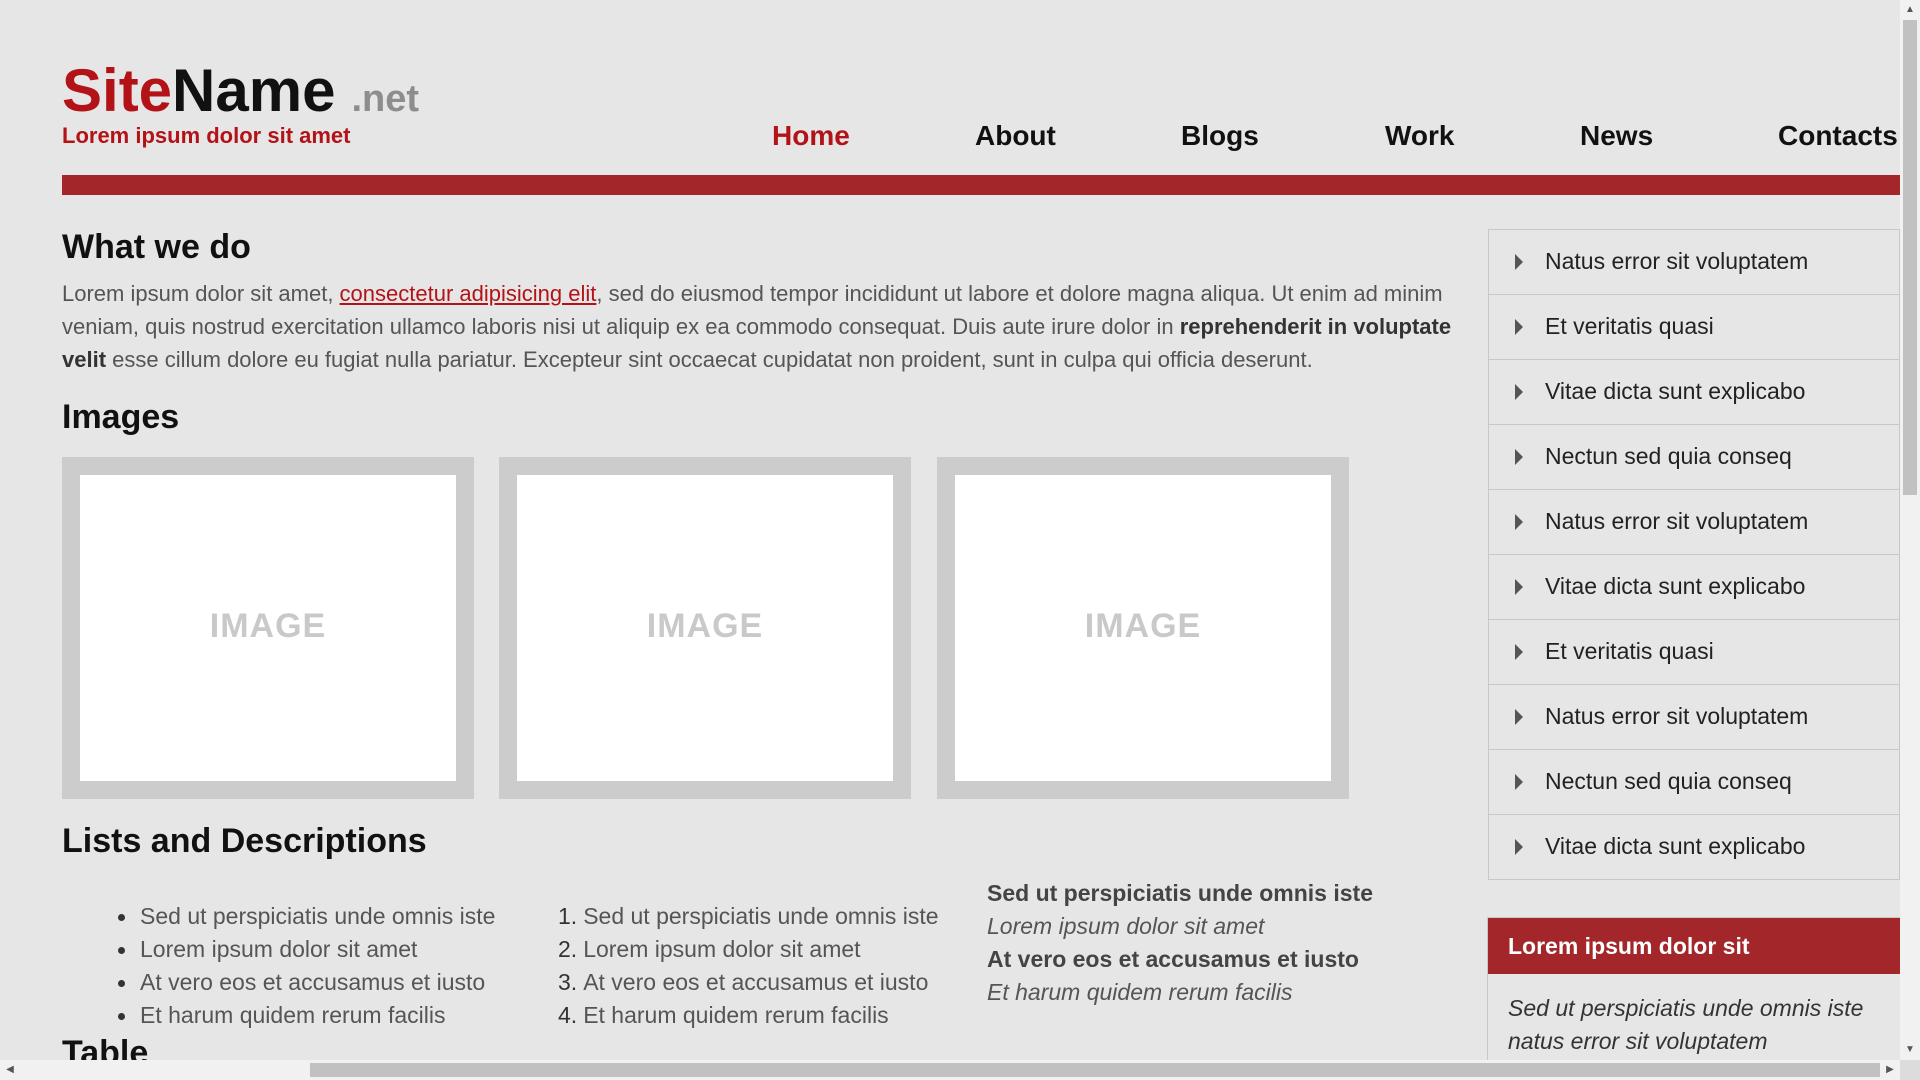 The image size is (1920, 1080). I want to click on list-item: 3. At vero eos et accusamus et iusto, so click(748, 982).